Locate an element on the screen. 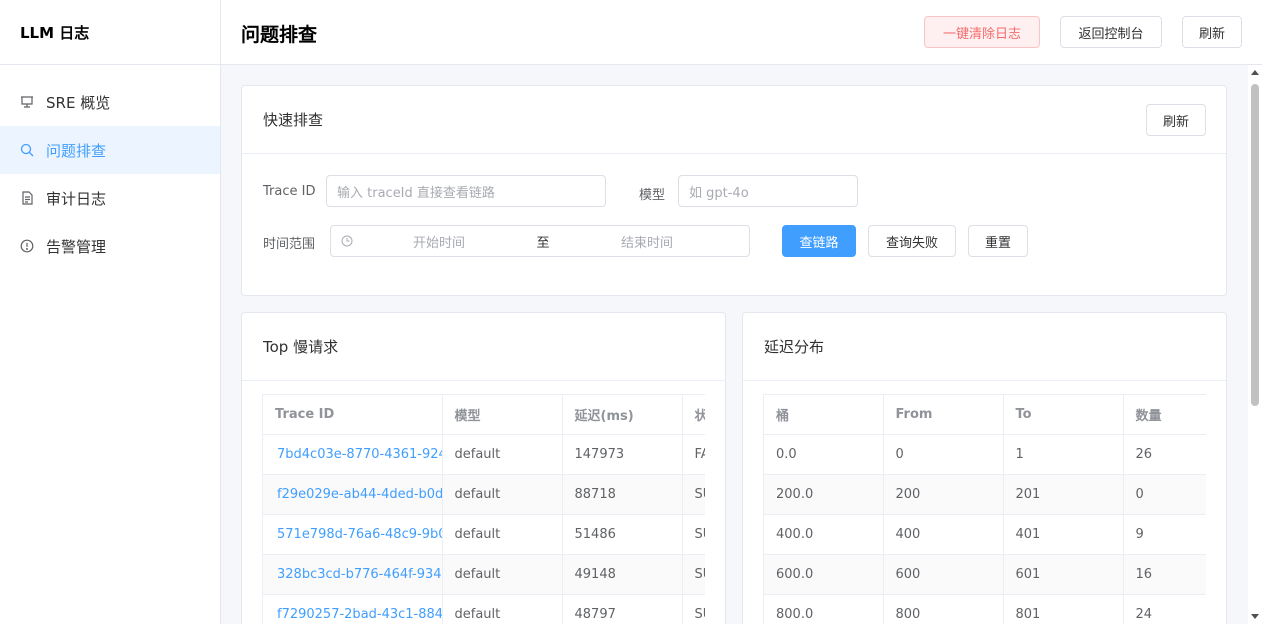 The height and width of the screenshot is (624, 1262). table-header-row: 桶 From To 数量 is located at coordinates (985, 415).